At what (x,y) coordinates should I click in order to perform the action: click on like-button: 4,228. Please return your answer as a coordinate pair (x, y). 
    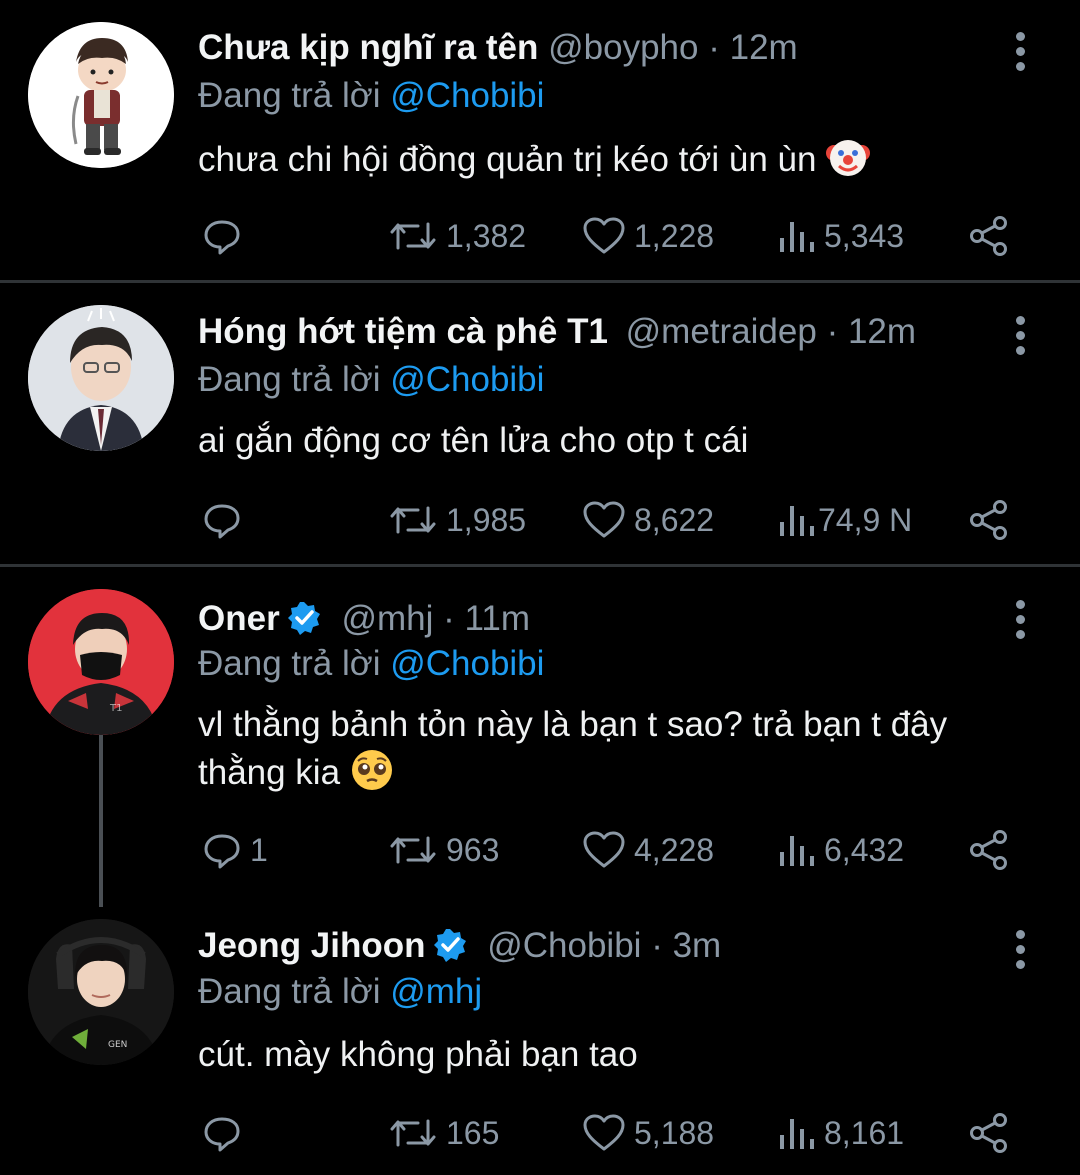
    Looking at the image, I should click on (648, 850).